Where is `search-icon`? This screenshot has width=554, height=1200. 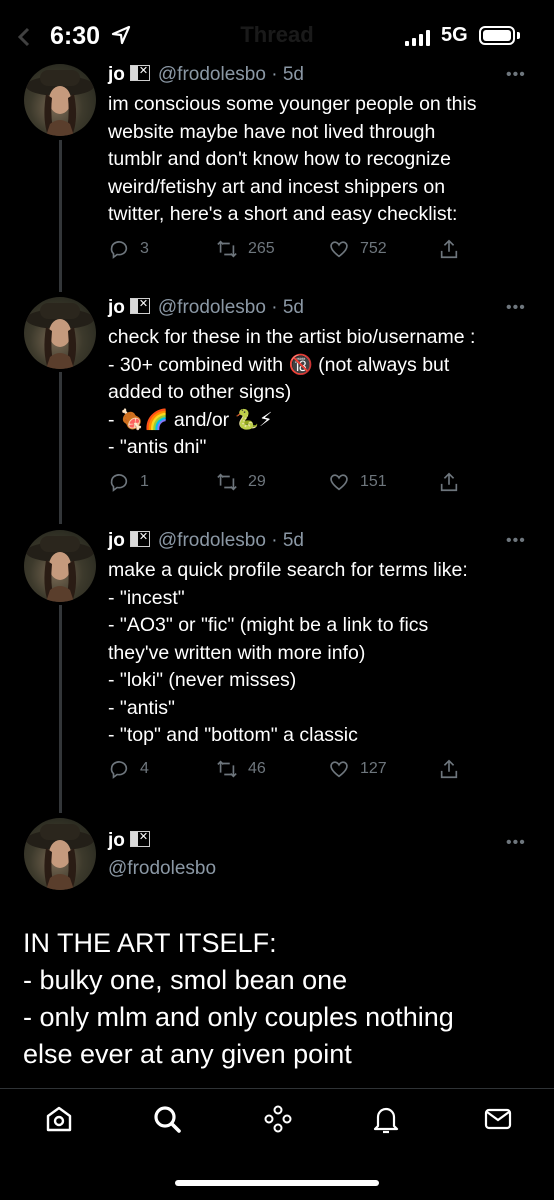
search-icon is located at coordinates (167, 1119).